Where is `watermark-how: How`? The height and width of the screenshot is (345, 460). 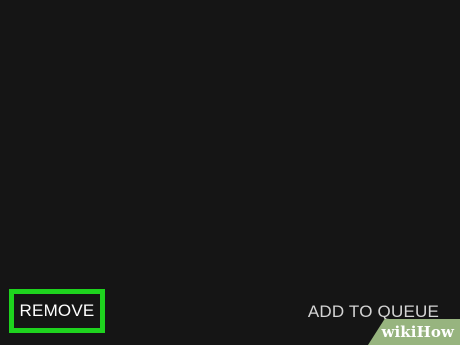
watermark-how: How is located at coordinates (435, 332).